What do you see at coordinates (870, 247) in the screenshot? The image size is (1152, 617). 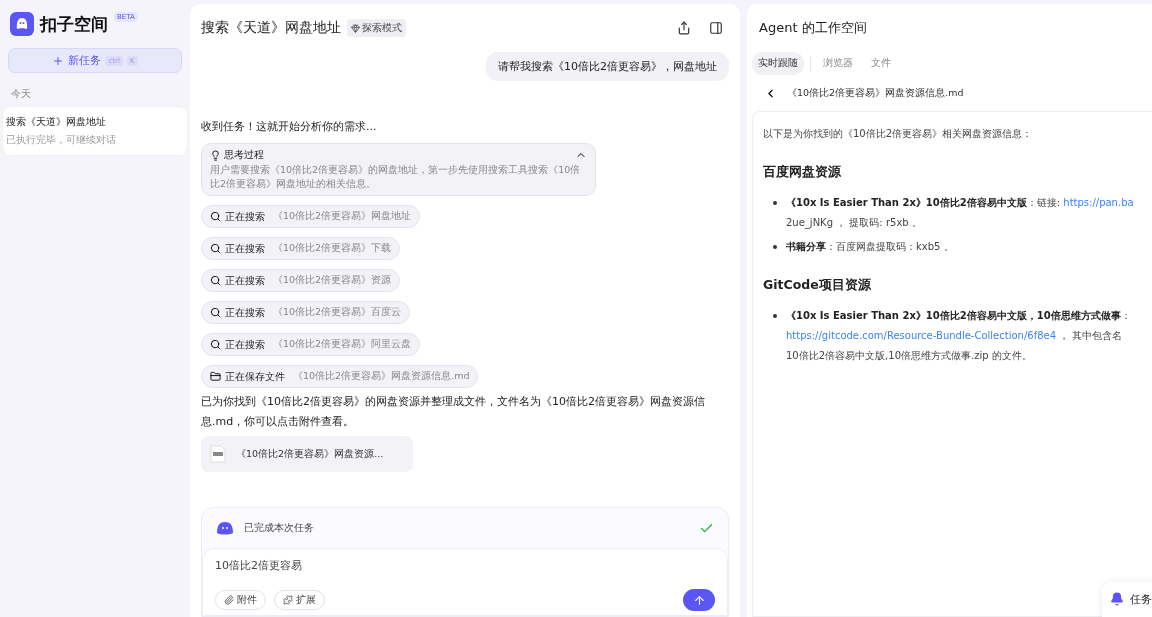 I see `bullet-text: 书籍分享：百度网盘提取码：kxb5 。` at bounding box center [870, 247].